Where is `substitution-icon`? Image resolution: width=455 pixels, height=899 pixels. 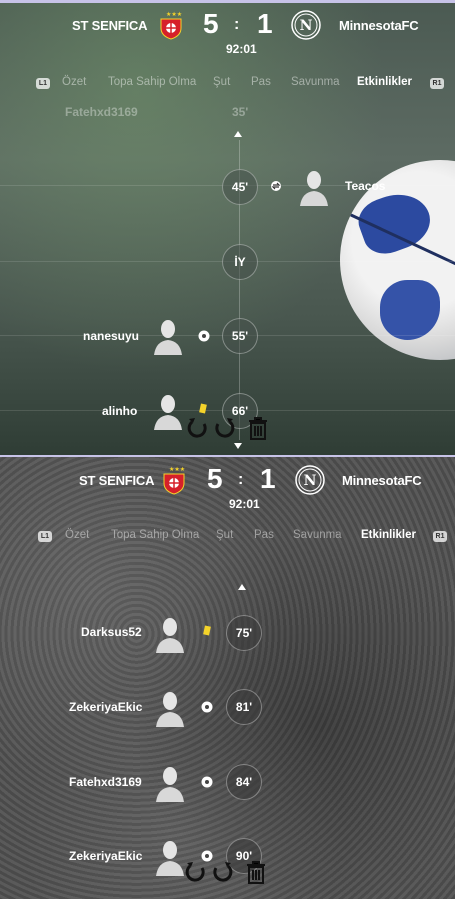
substitution-icon is located at coordinates (276, 186).